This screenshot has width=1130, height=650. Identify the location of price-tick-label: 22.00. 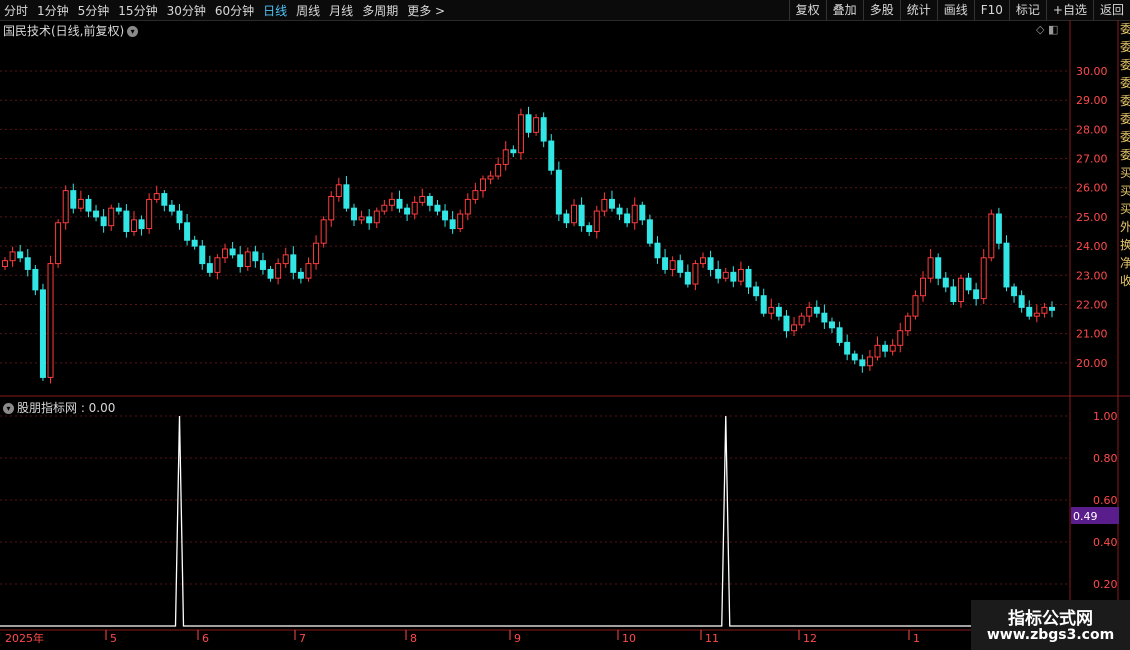
(1092, 304).